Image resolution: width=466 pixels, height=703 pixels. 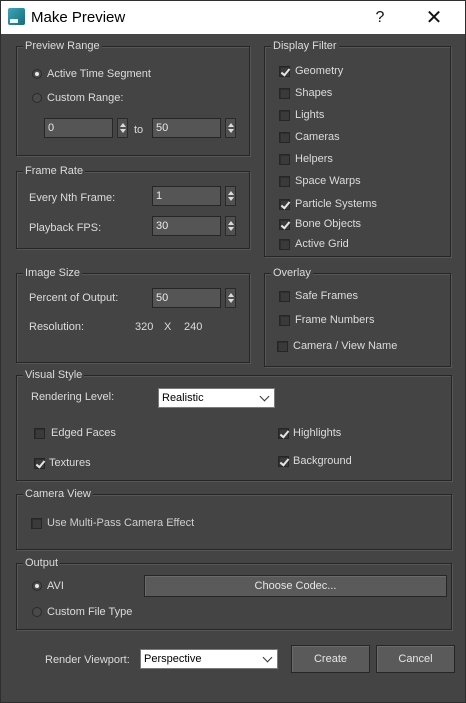 I want to click on particle-systems-checkbox, so click(x=284, y=204).